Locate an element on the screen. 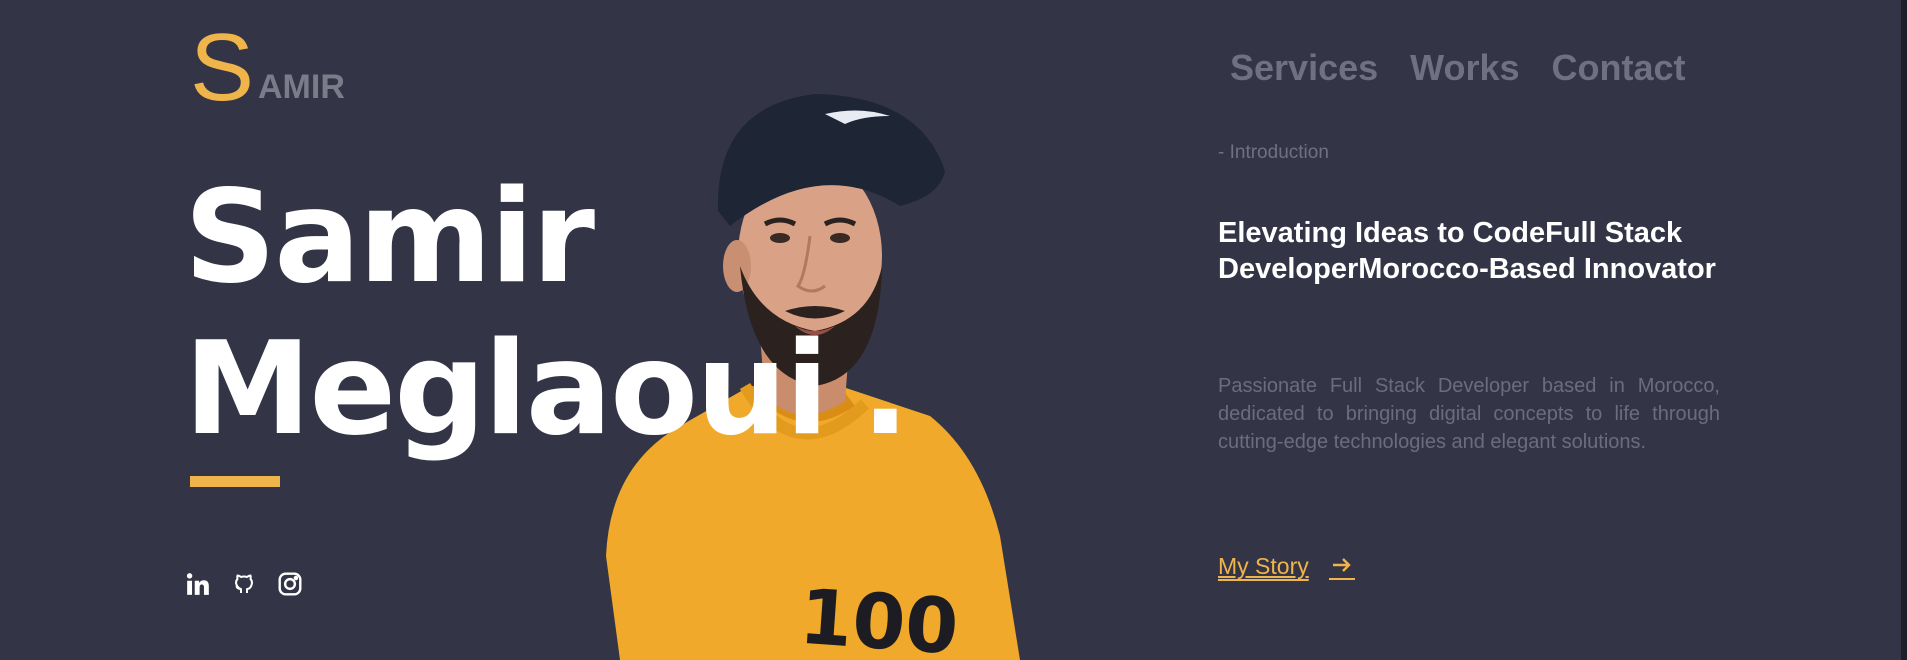 This screenshot has height=660, width=1907. site-logo: S AMIR is located at coordinates (280, 67).